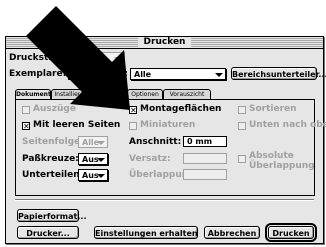  I want to click on cancel-button: Abbrechen, so click(232, 232).